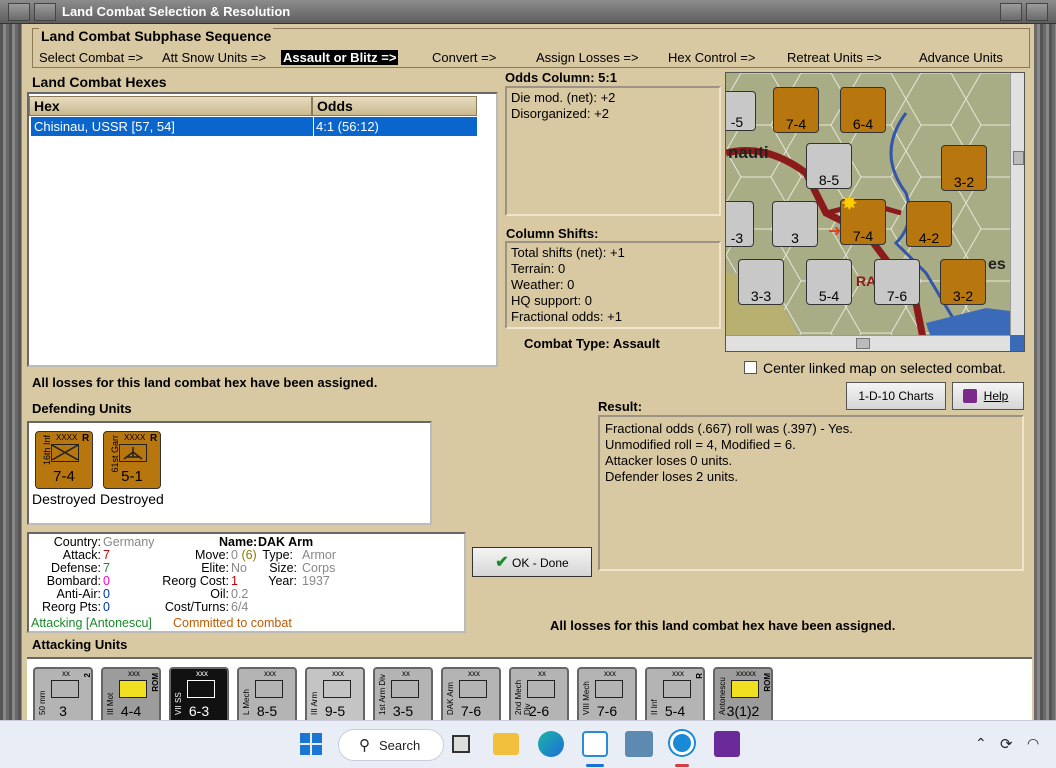  I want to click on counter-strength: 3, so click(795, 238).